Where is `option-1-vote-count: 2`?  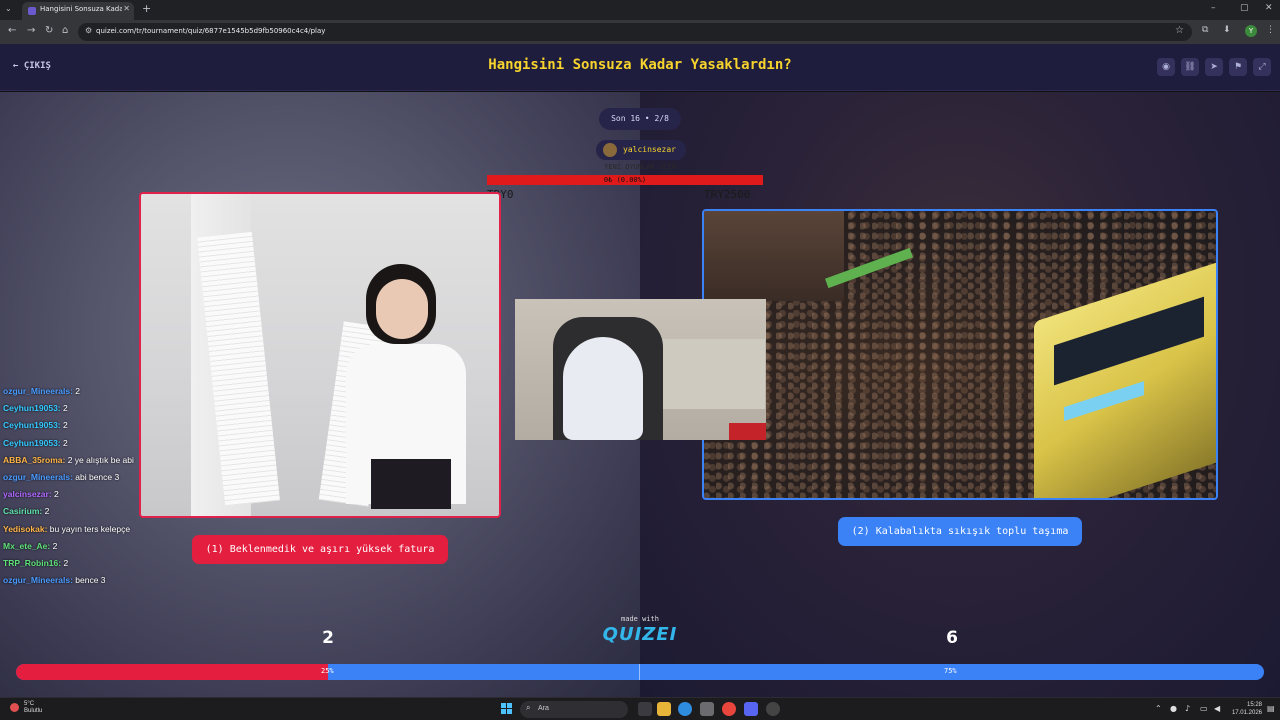 option-1-vote-count: 2 is located at coordinates (328, 638).